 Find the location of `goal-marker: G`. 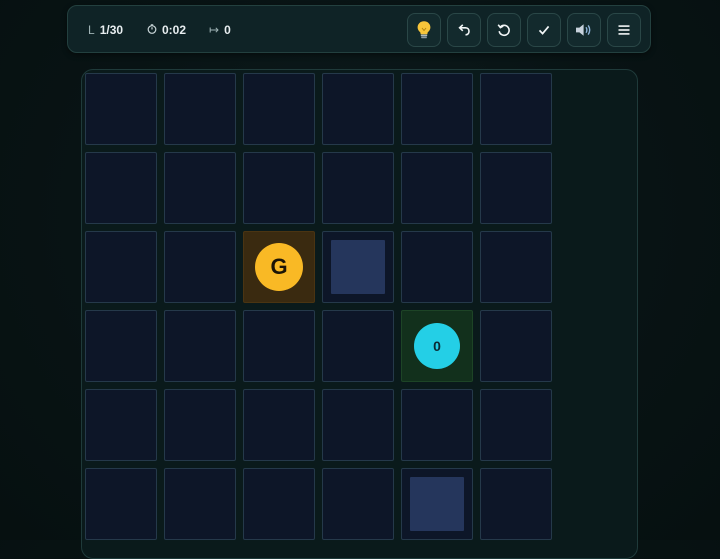

goal-marker: G is located at coordinates (279, 267).